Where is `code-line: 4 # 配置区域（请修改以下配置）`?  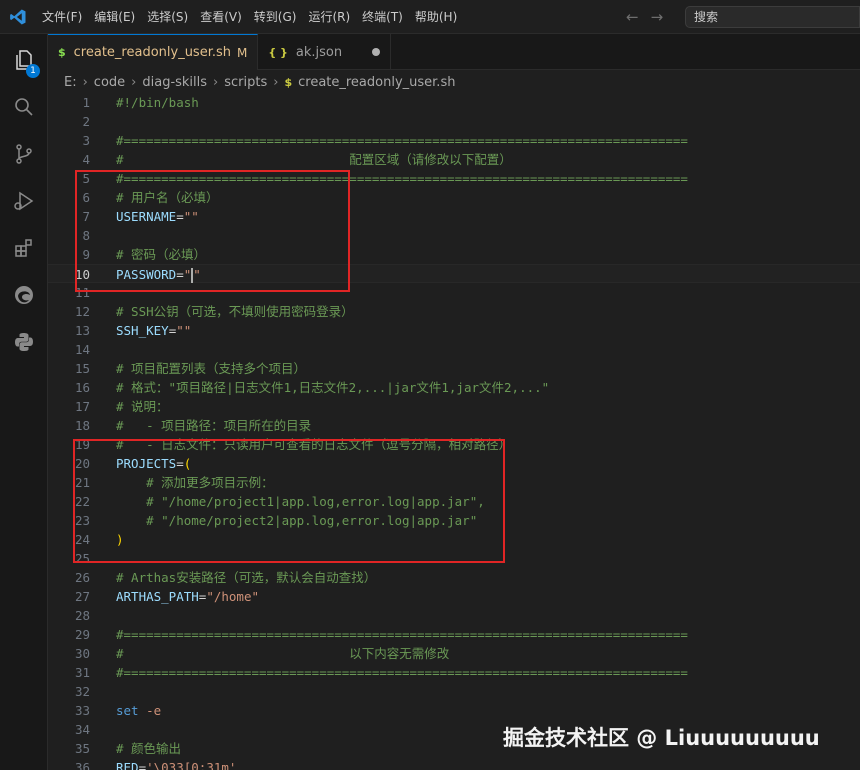
code-line: 4 # 配置区域（请修改以下配置） is located at coordinates (454, 159).